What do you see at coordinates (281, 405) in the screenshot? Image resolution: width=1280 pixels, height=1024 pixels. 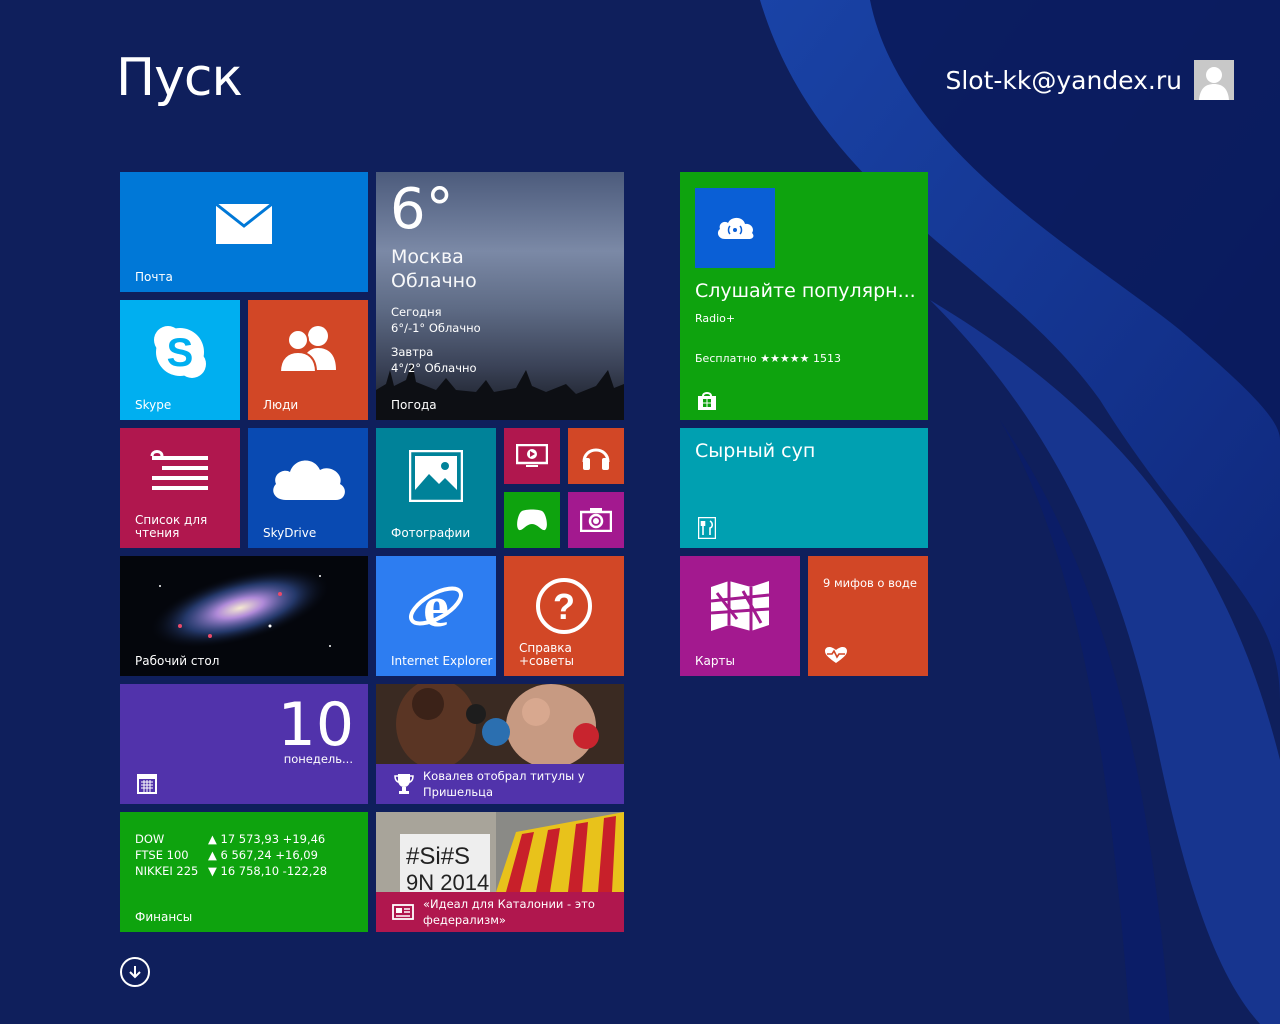 I see `tile-people-label: Люди` at bounding box center [281, 405].